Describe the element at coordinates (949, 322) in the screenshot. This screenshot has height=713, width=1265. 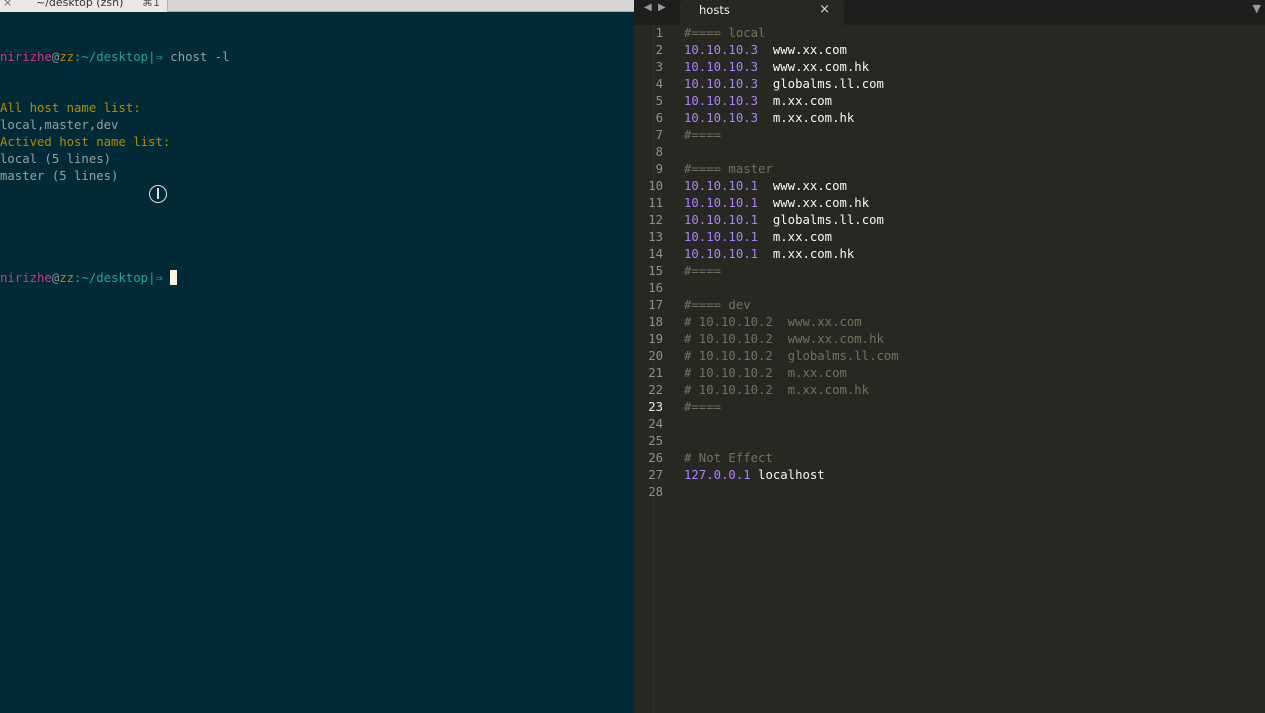
I see `code-line: 18 # 10.10.10.2 www.xx.com` at that location.